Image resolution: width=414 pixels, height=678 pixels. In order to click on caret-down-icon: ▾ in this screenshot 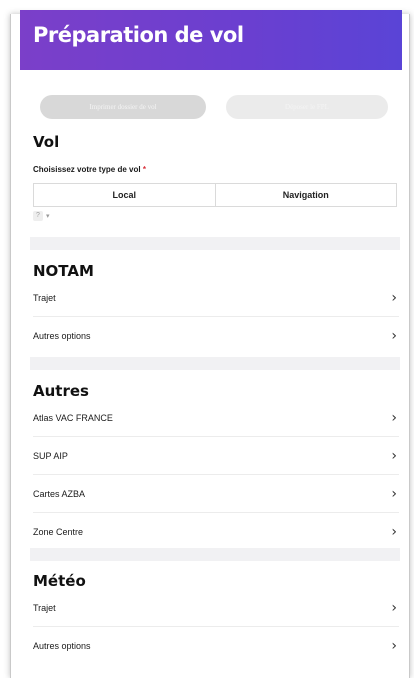, I will do `click(48, 216)`.